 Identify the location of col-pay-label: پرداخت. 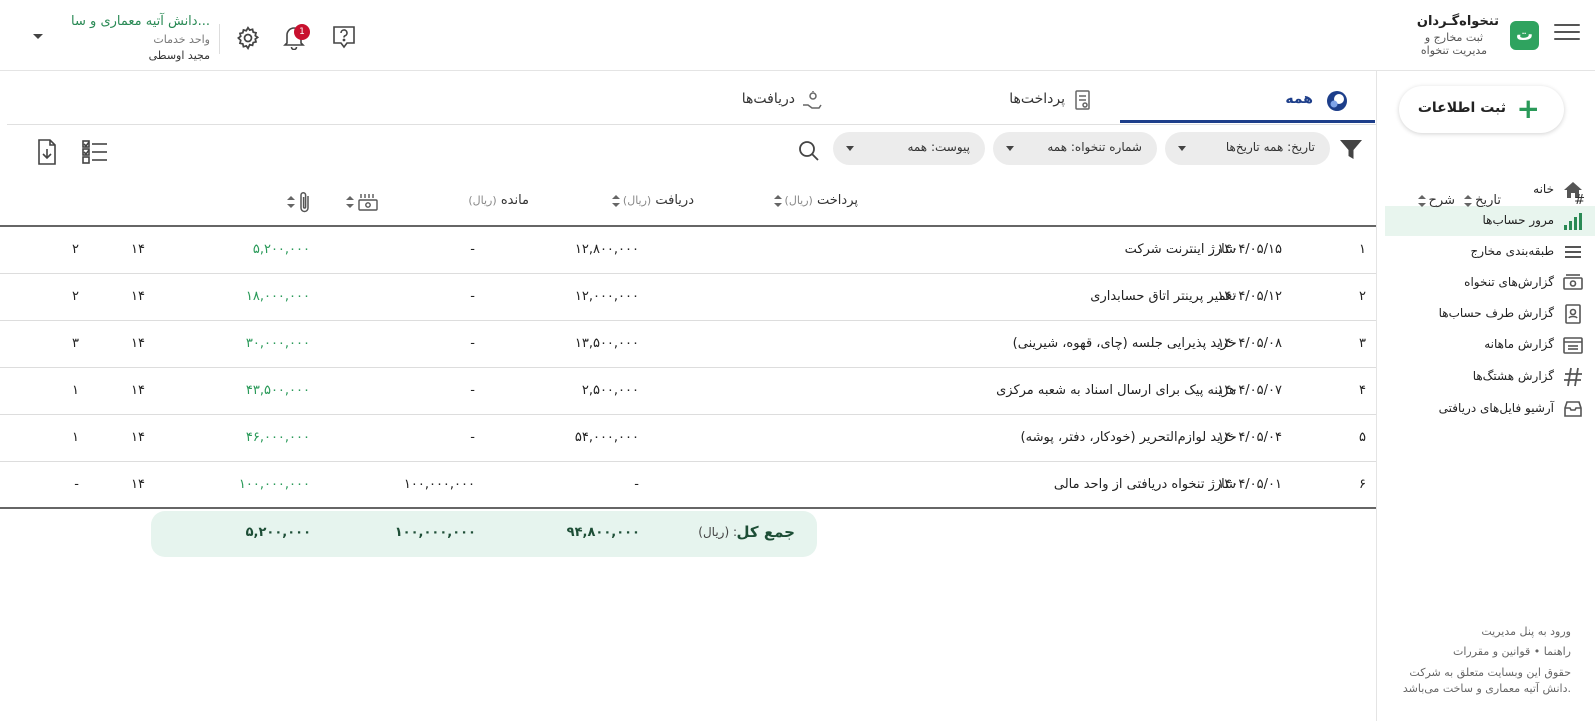
(837, 200).